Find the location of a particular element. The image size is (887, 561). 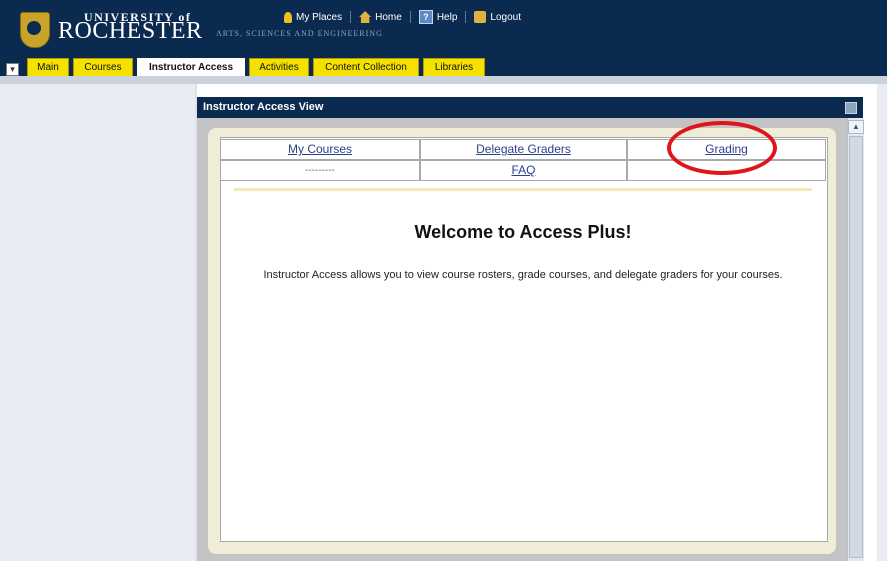

sub-strip is located at coordinates (443, 80).